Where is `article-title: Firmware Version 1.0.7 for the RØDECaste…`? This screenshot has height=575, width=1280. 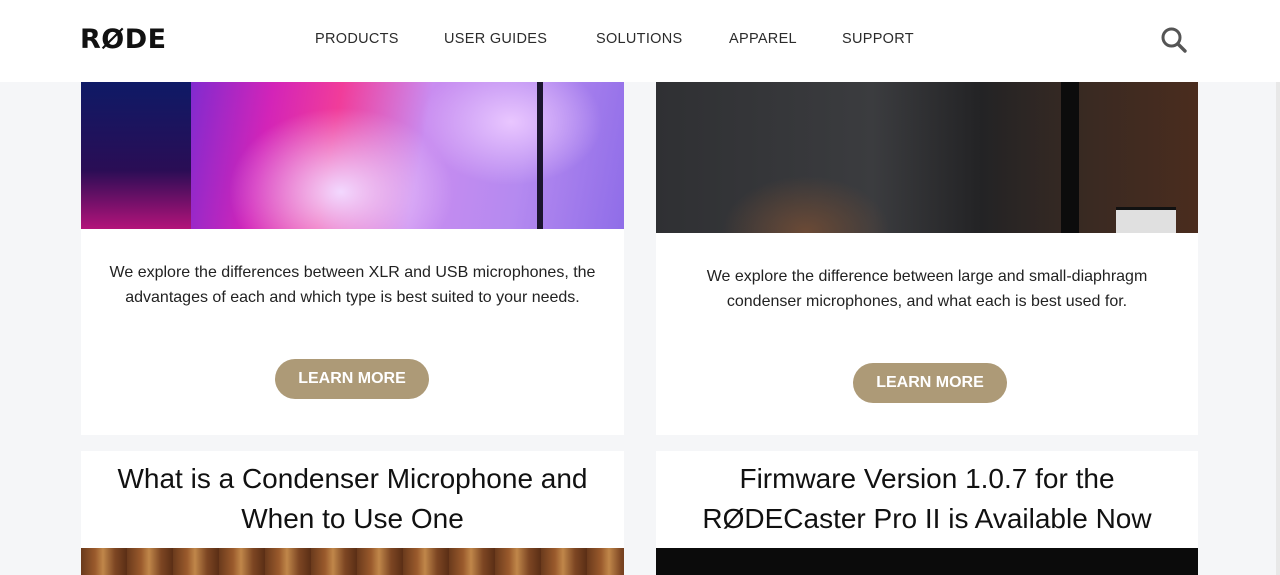 article-title: Firmware Version 1.0.7 for the RØDECaste… is located at coordinates (927, 499).